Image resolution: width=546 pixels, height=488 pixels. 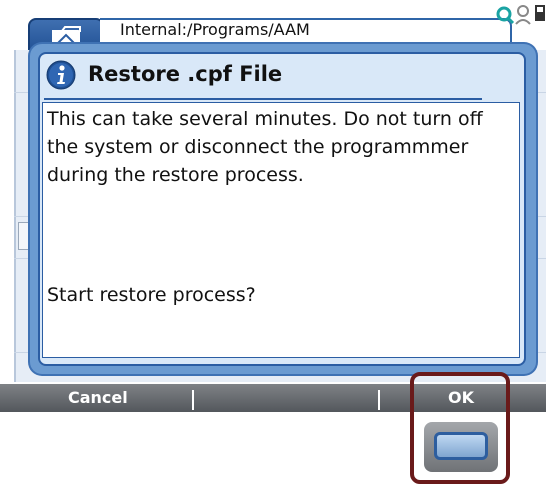 I want to click on user-icon, so click(x=523, y=15).